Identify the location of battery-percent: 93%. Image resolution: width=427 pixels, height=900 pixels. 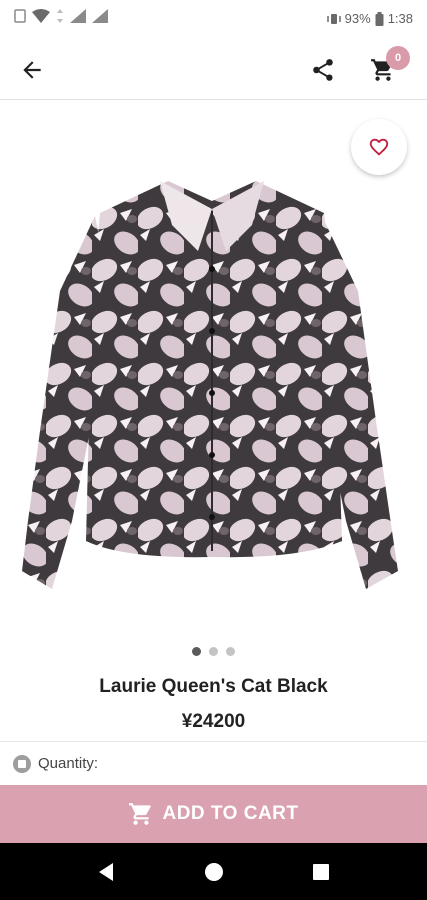
(357, 18).